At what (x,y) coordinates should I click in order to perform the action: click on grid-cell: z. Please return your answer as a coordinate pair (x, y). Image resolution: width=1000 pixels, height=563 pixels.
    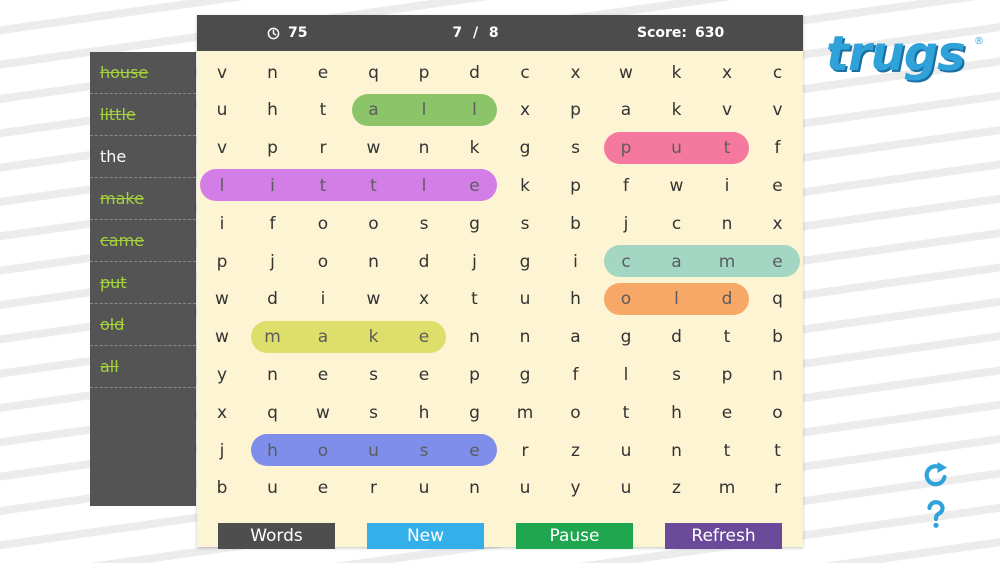
    Looking at the image, I should click on (576, 450).